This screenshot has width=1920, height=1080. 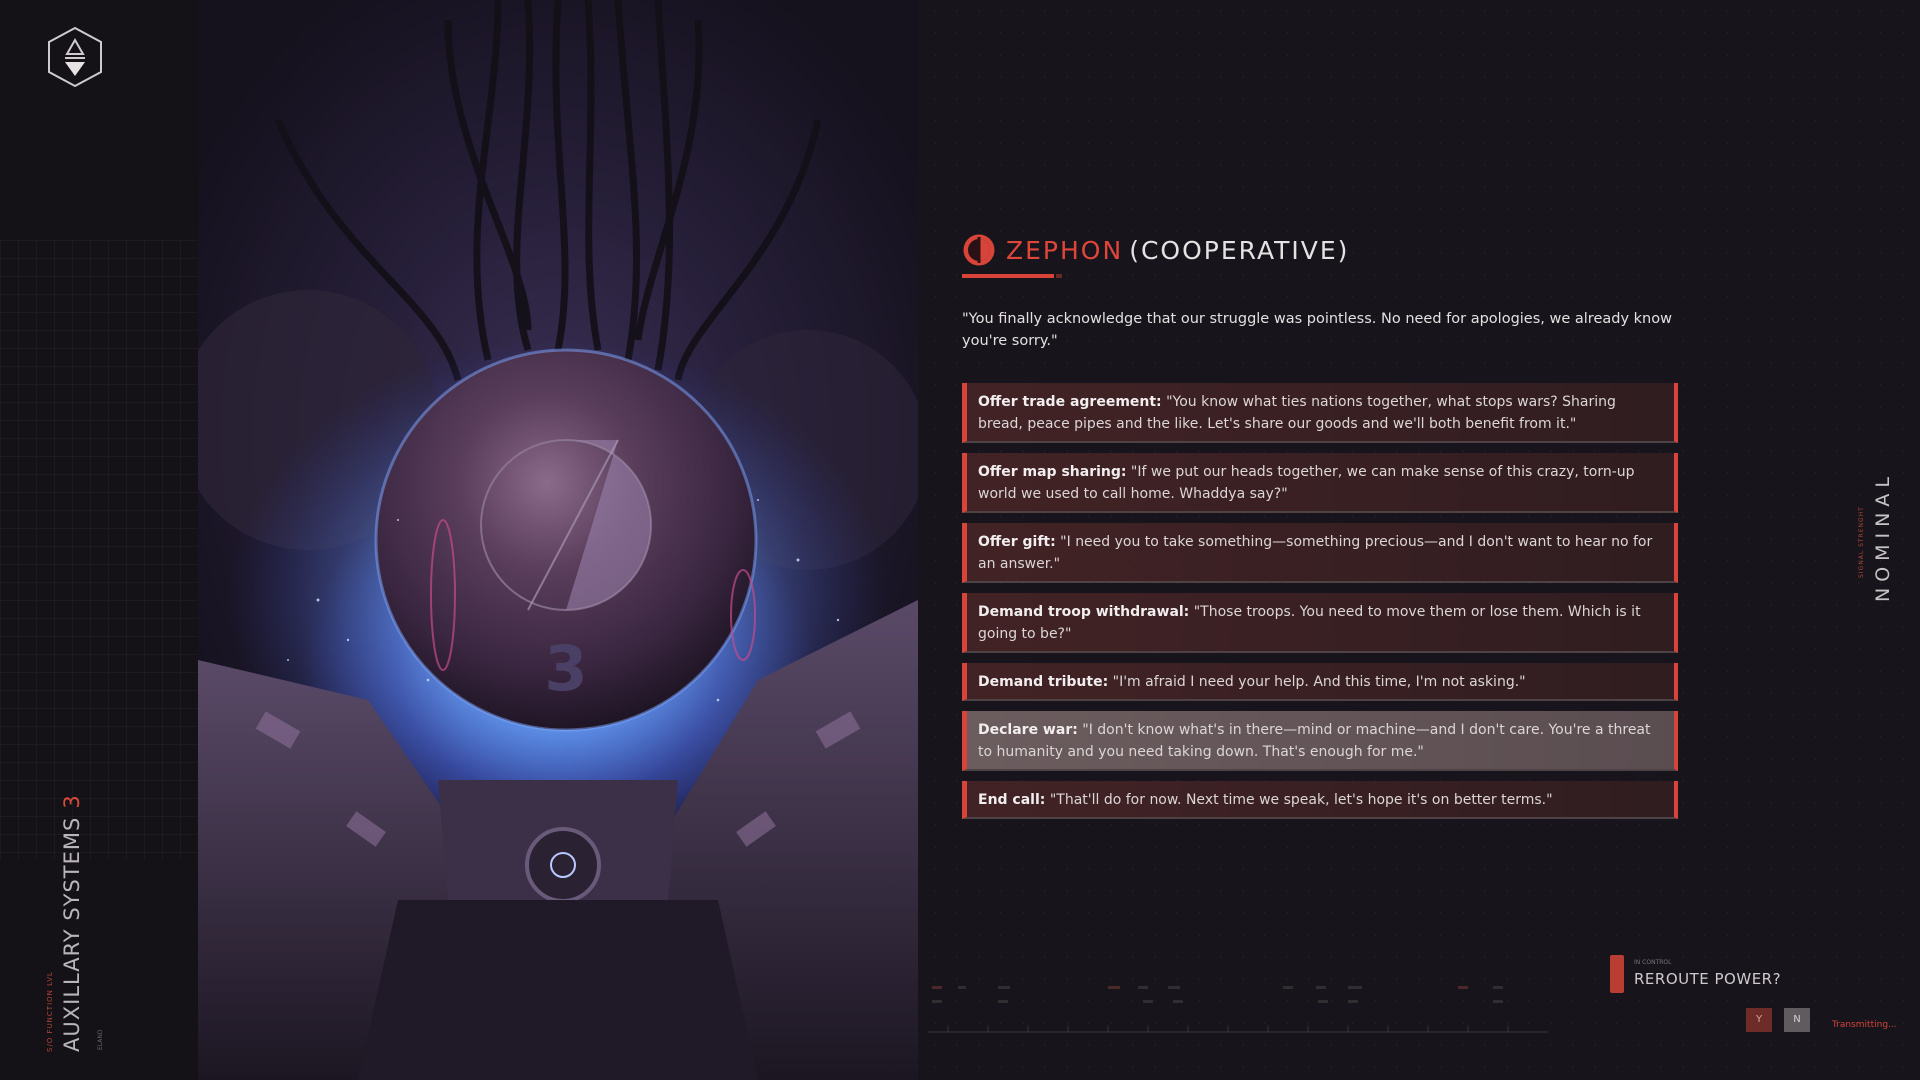 What do you see at coordinates (1239, 250) in the screenshot?
I see `faction-state: (COOPERATIVE)` at bounding box center [1239, 250].